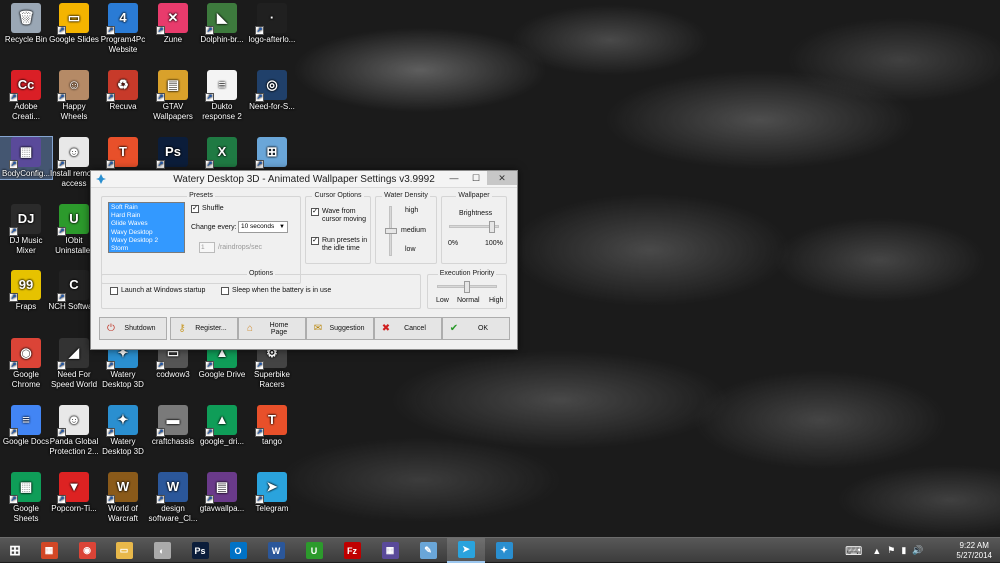  Describe the element at coordinates (195, 209) in the screenshot. I see `shuffle-check-icon: ✓` at that location.